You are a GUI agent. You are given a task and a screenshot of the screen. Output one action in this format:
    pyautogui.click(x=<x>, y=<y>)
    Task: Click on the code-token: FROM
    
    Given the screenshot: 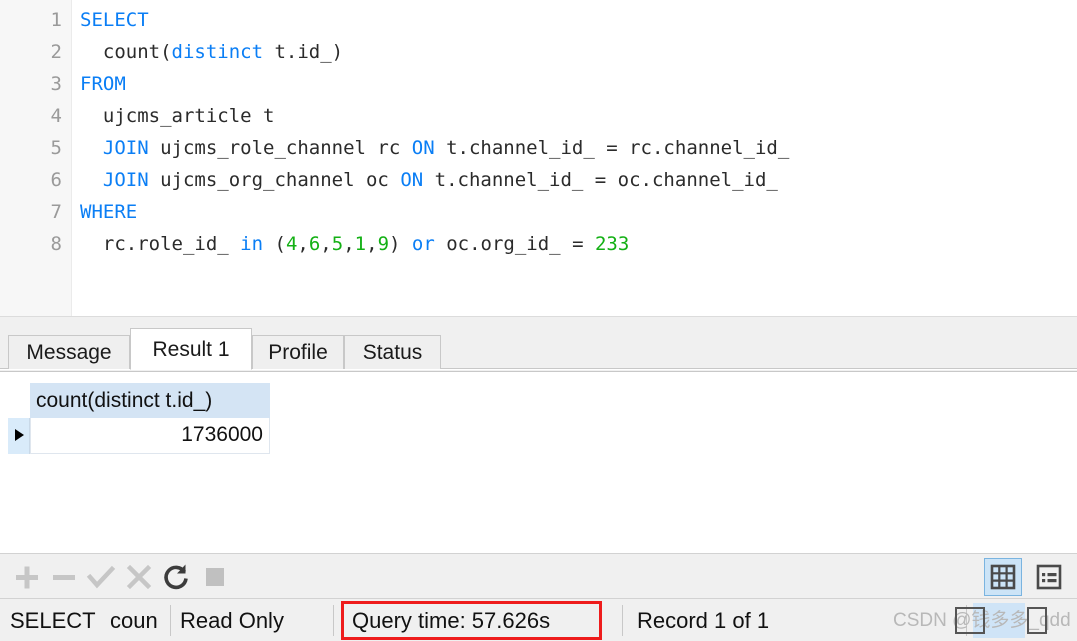 What is the action you would take?
    pyautogui.click(x=103, y=84)
    